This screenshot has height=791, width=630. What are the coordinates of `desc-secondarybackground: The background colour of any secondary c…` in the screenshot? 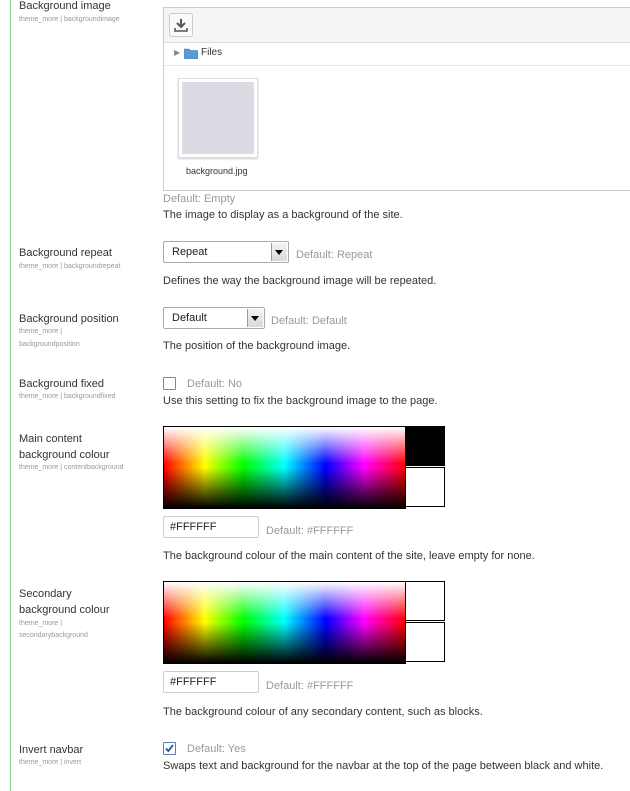 It's located at (323, 712).